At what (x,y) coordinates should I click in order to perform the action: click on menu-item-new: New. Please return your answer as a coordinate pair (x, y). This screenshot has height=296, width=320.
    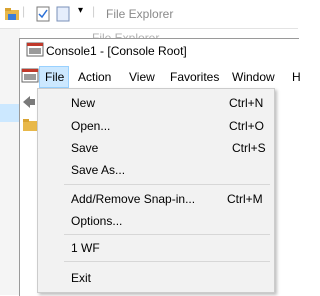
    Looking at the image, I should click on (83, 103).